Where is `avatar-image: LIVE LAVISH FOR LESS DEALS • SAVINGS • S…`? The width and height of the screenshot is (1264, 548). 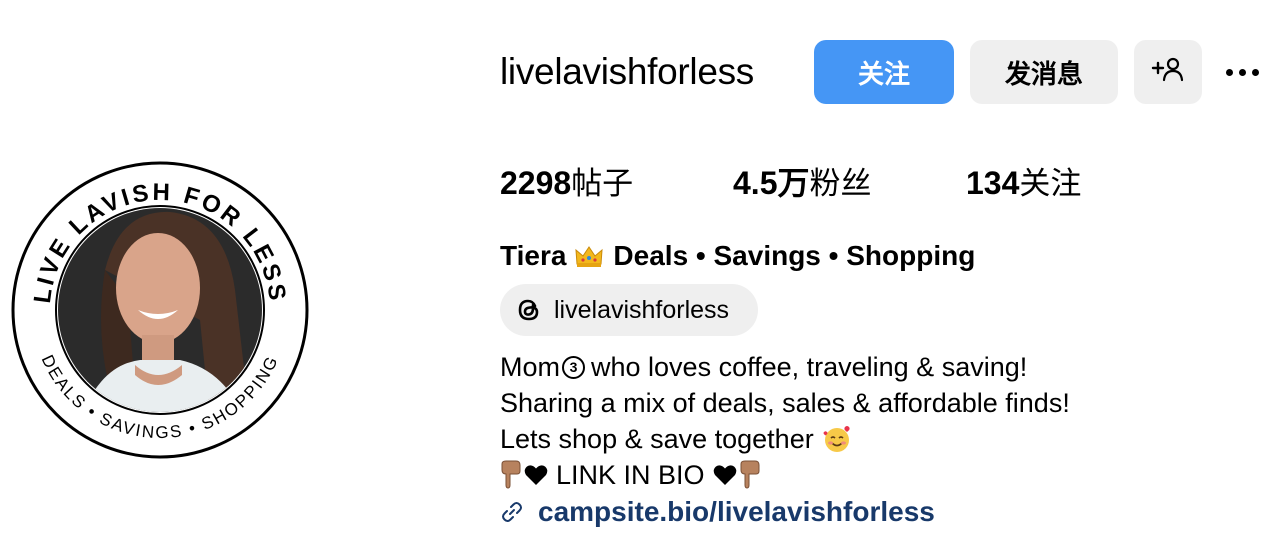
avatar-image: LIVE LAVISH FOR LESS DEALS • SAVINGS • S… is located at coordinates (160, 310).